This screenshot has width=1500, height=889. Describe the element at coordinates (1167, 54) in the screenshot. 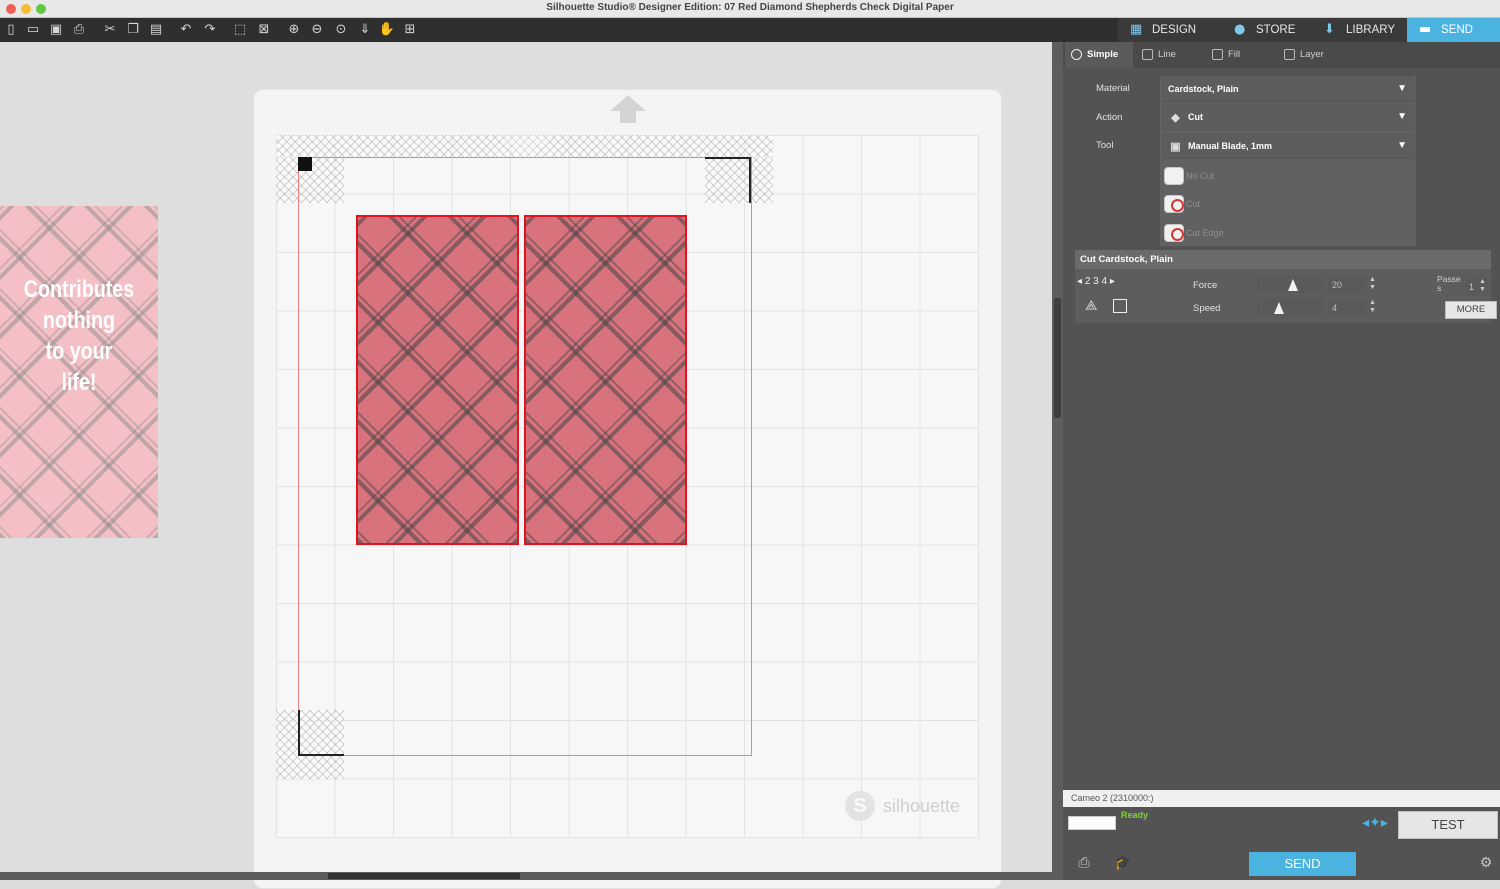

I see `tab-line-label: Line` at that location.